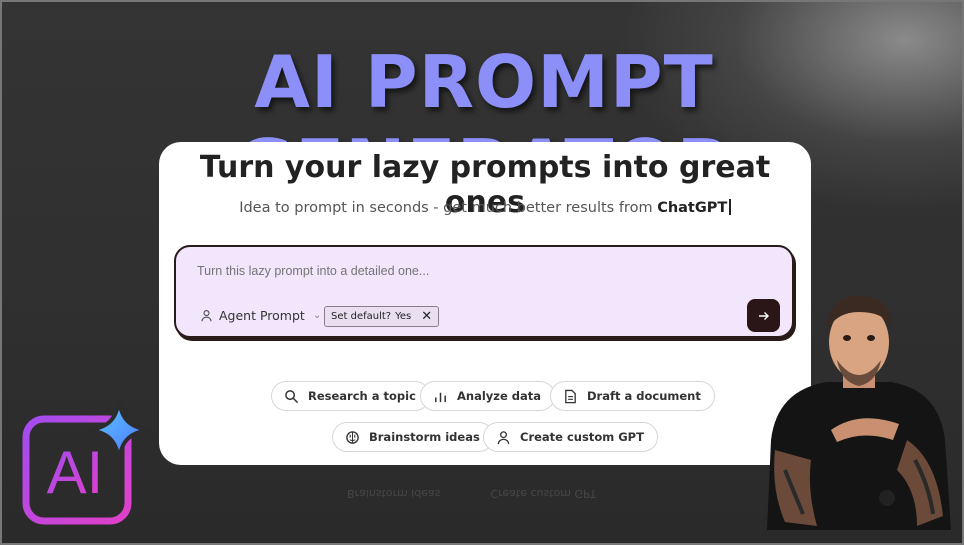 This screenshot has height=545, width=964. What do you see at coordinates (424, 437) in the screenshot?
I see `chip-label: Brainstorm ideas` at bounding box center [424, 437].